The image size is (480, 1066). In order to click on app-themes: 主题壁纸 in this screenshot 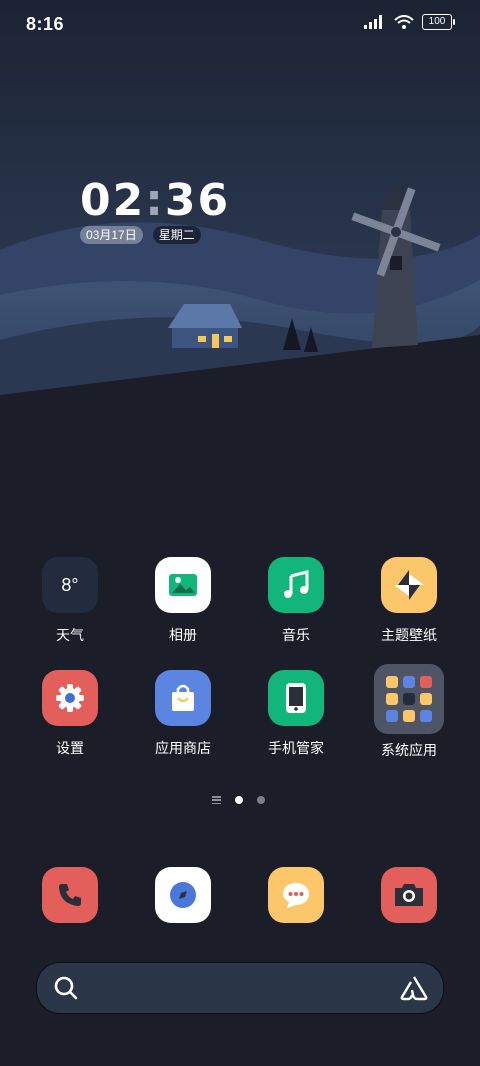, I will do `click(409, 601)`.